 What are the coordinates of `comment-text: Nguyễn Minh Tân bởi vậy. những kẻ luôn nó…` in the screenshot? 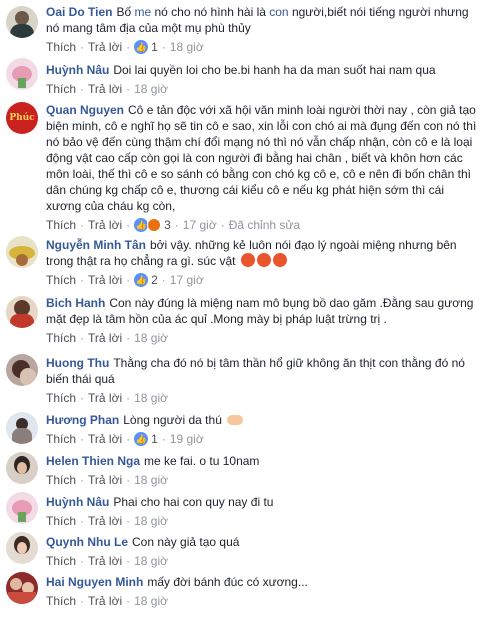 It's located at (251, 253).